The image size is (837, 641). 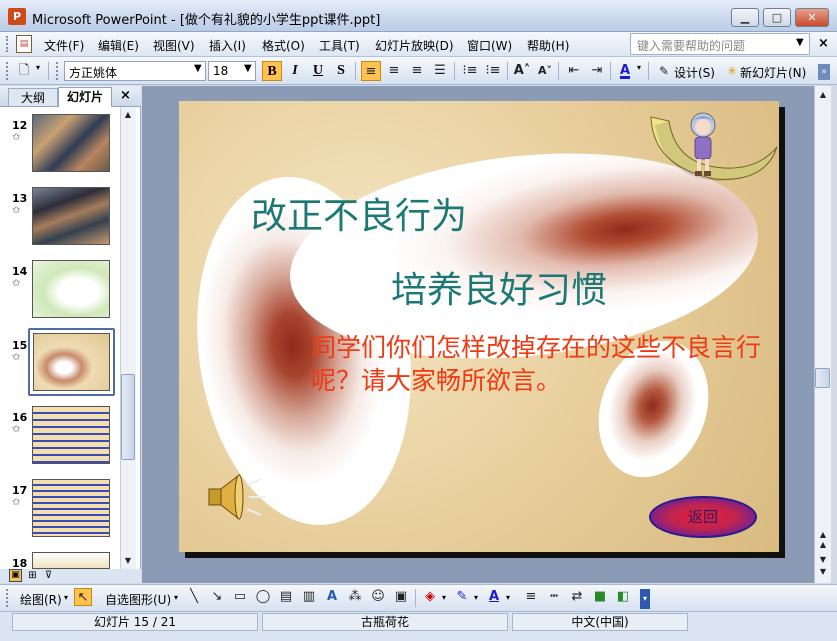 What do you see at coordinates (17, 16) in the screenshot?
I see `powerpoint-app-icon: P` at bounding box center [17, 16].